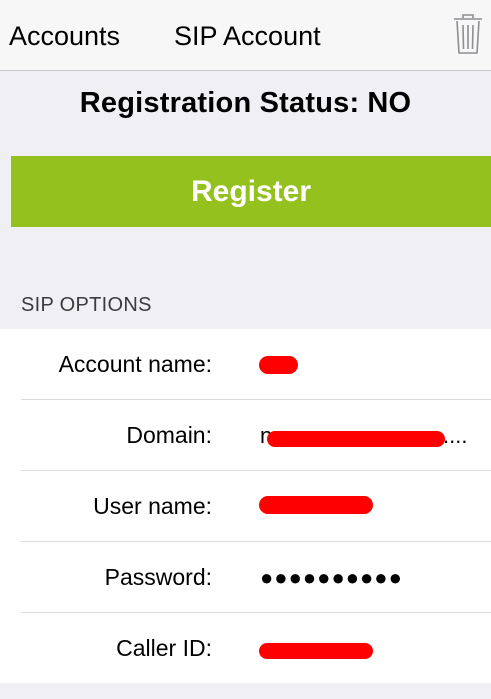 This screenshot has height=699, width=491. Describe the element at coordinates (389, 103) in the screenshot. I see `registration-status-value: NO` at that location.